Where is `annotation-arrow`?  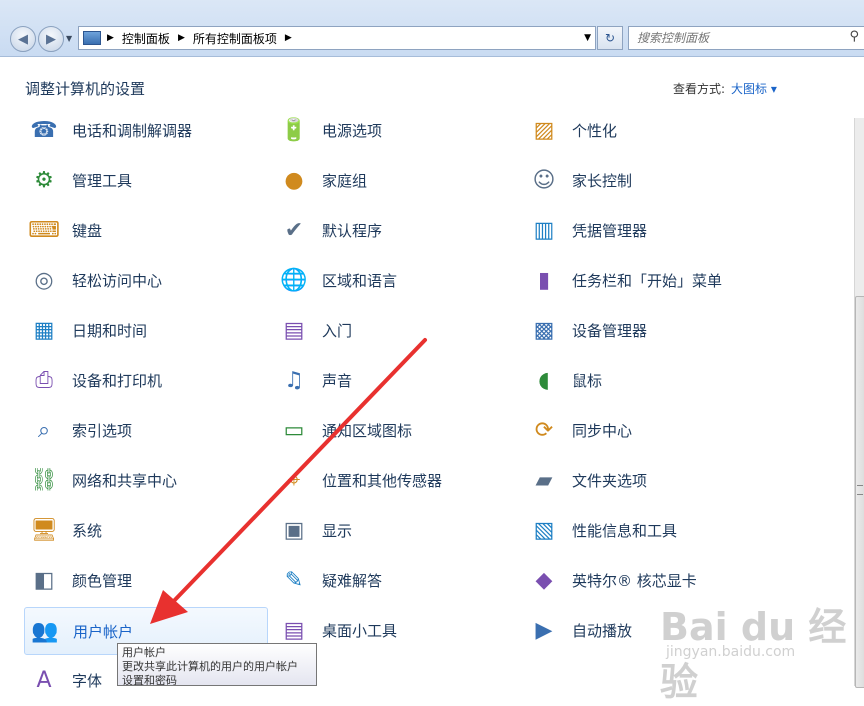 annotation-arrow is located at coordinates (288, 481).